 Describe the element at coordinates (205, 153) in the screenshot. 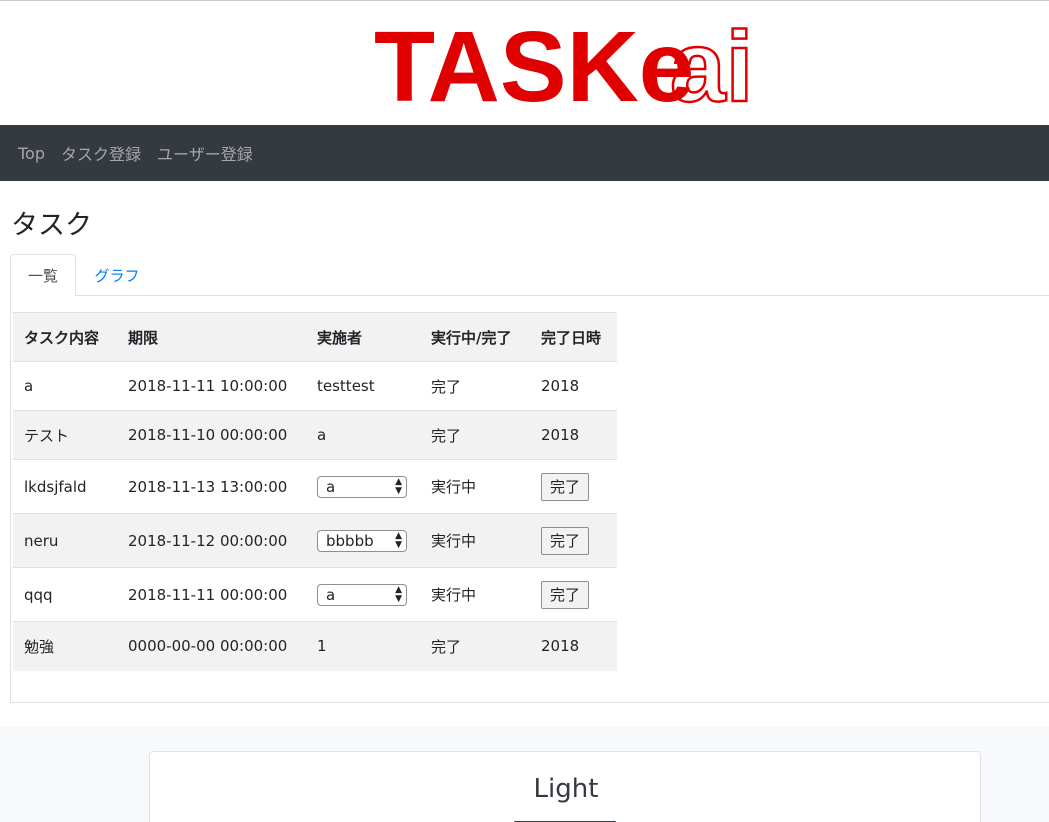

I see `nav-user-register-link: ユーザー登録` at that location.